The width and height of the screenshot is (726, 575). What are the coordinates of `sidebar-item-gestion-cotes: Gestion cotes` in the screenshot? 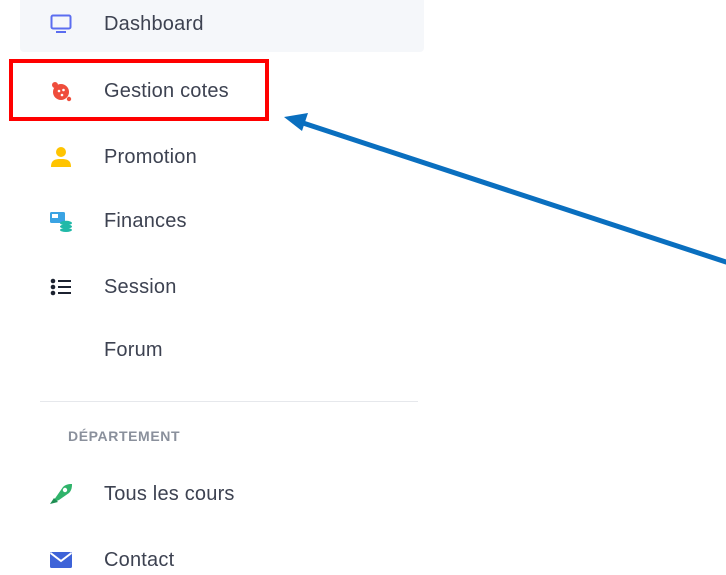 It's located at (222, 91).